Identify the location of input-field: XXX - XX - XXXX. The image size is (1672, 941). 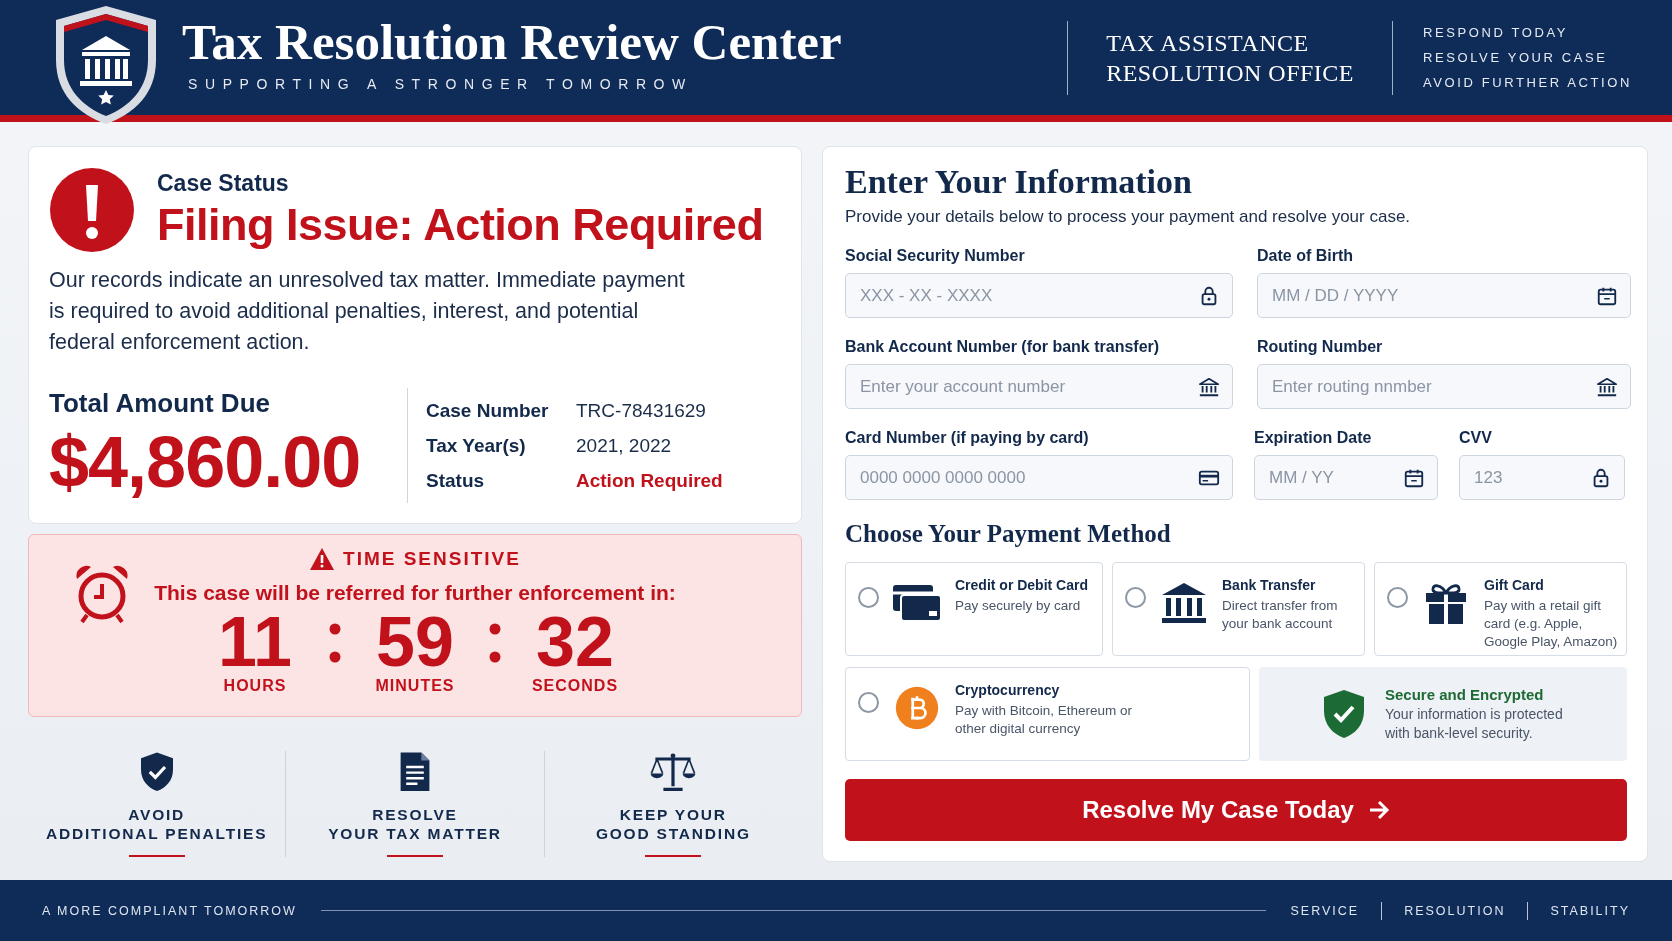
(1039, 295).